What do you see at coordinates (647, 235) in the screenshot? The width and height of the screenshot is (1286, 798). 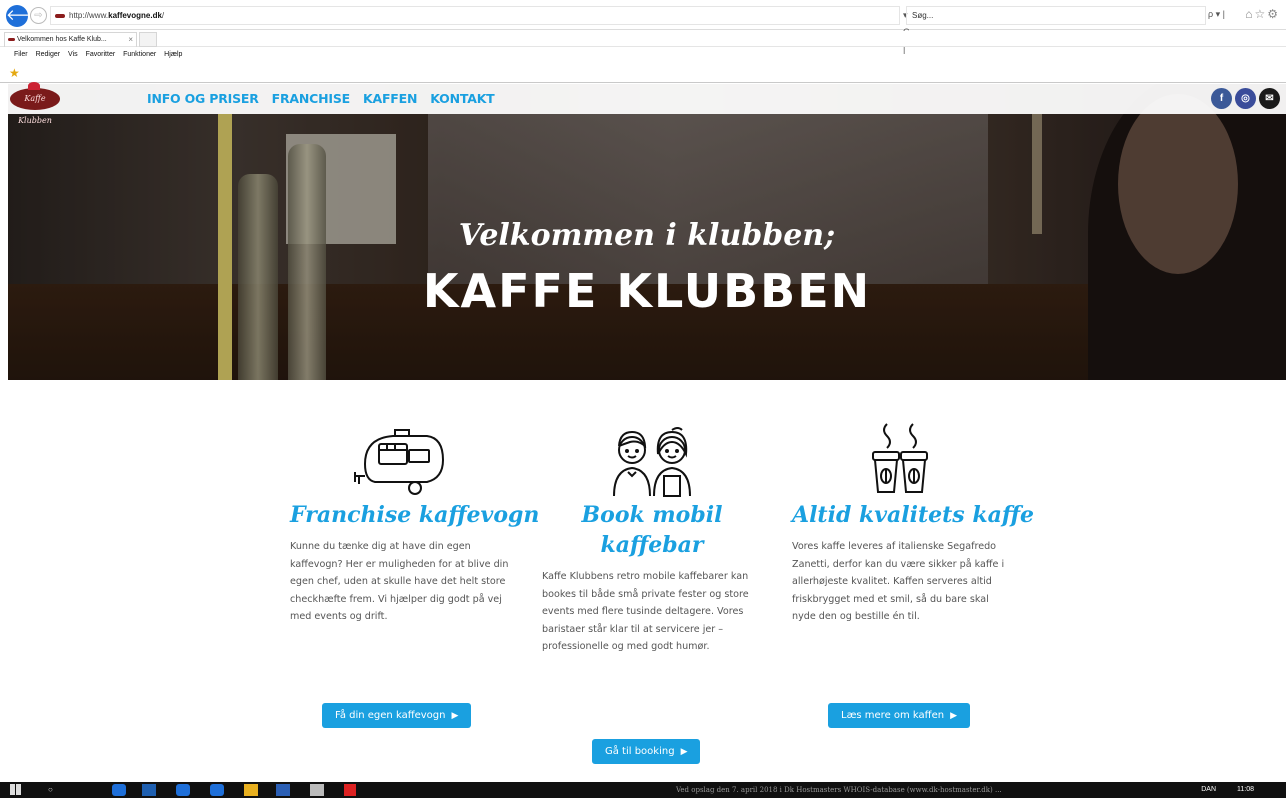 I see `hero-welcome-text: Velkommen i klubben;` at bounding box center [647, 235].